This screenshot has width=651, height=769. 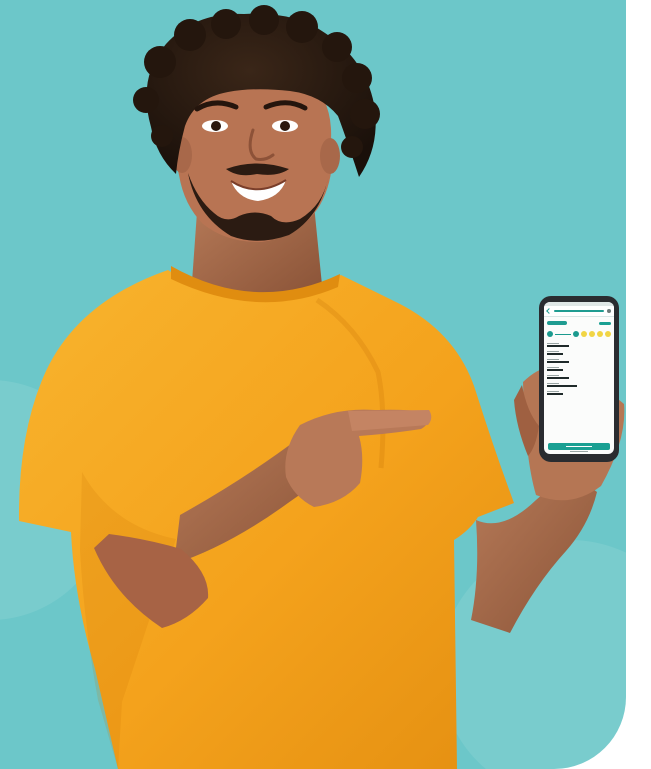 I want to click on progress-stepper, so click(x=579, y=333).